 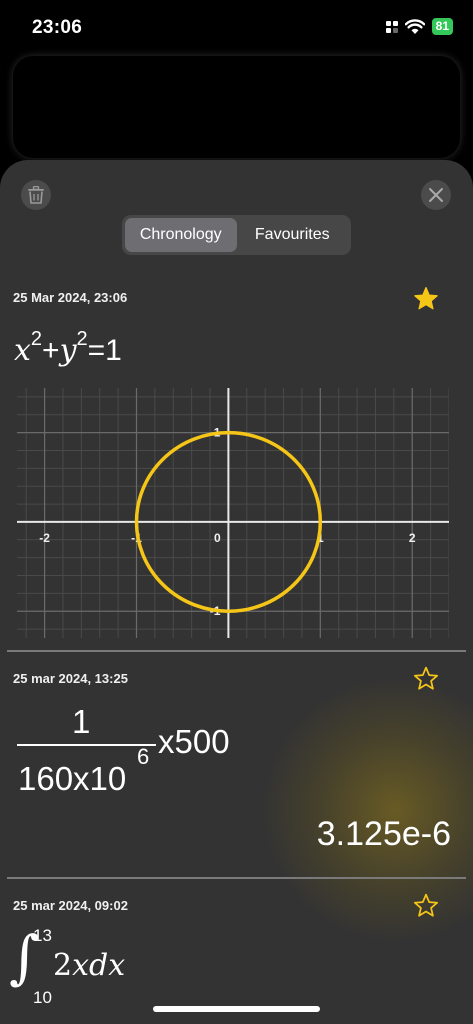 What do you see at coordinates (369, 810) in the screenshot?
I see `background-glow` at bounding box center [369, 810].